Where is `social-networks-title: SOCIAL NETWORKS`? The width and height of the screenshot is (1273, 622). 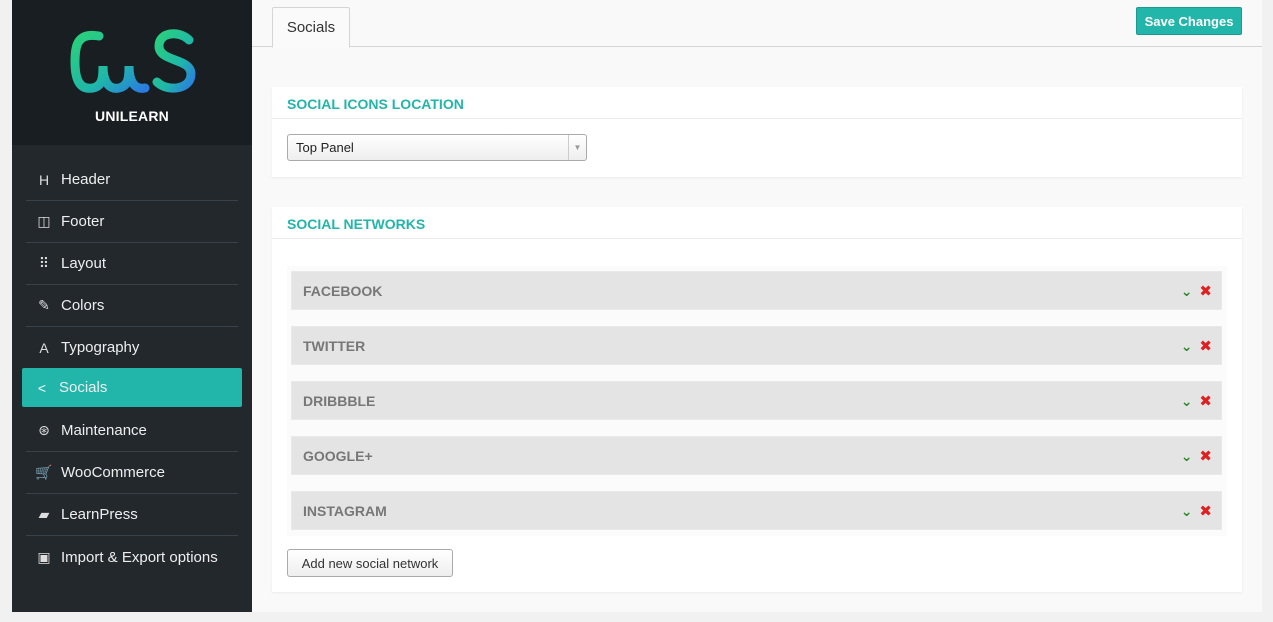
social-networks-title: SOCIAL NETWORKS is located at coordinates (757, 223).